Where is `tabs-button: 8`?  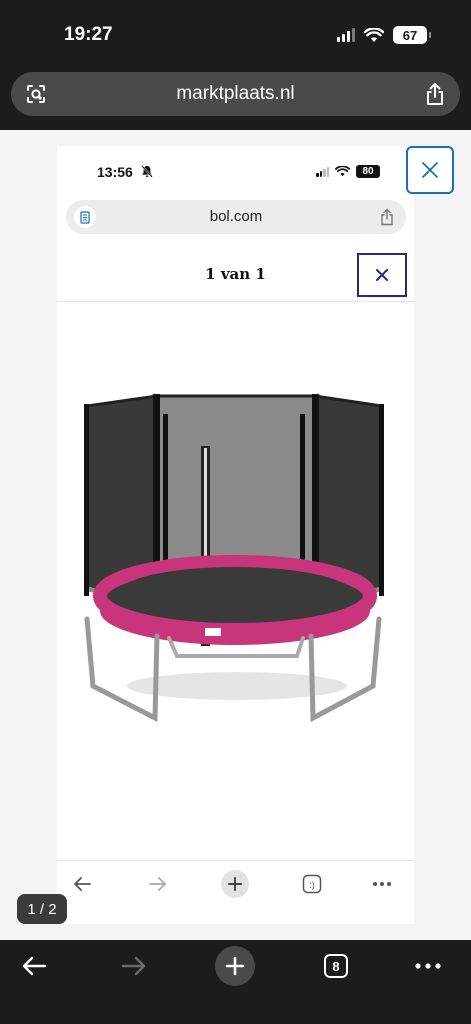
tabs-button: 8 is located at coordinates (336, 966).